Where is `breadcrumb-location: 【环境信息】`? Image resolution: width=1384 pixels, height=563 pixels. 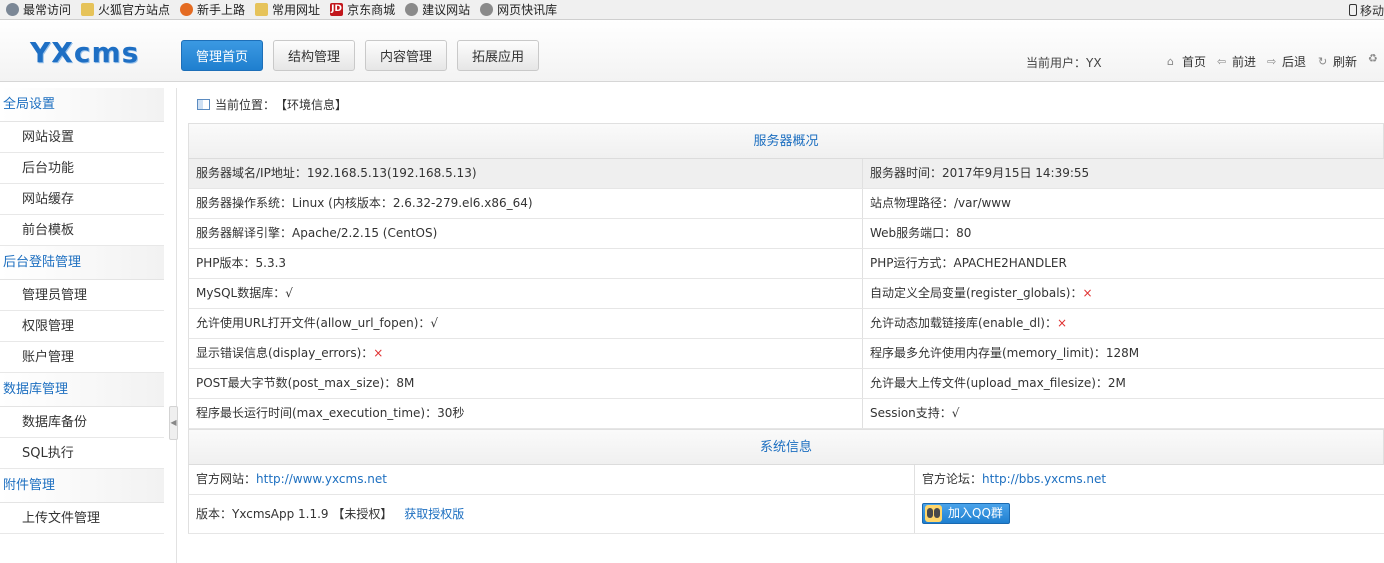 breadcrumb-location: 【环境信息】 is located at coordinates (311, 105).